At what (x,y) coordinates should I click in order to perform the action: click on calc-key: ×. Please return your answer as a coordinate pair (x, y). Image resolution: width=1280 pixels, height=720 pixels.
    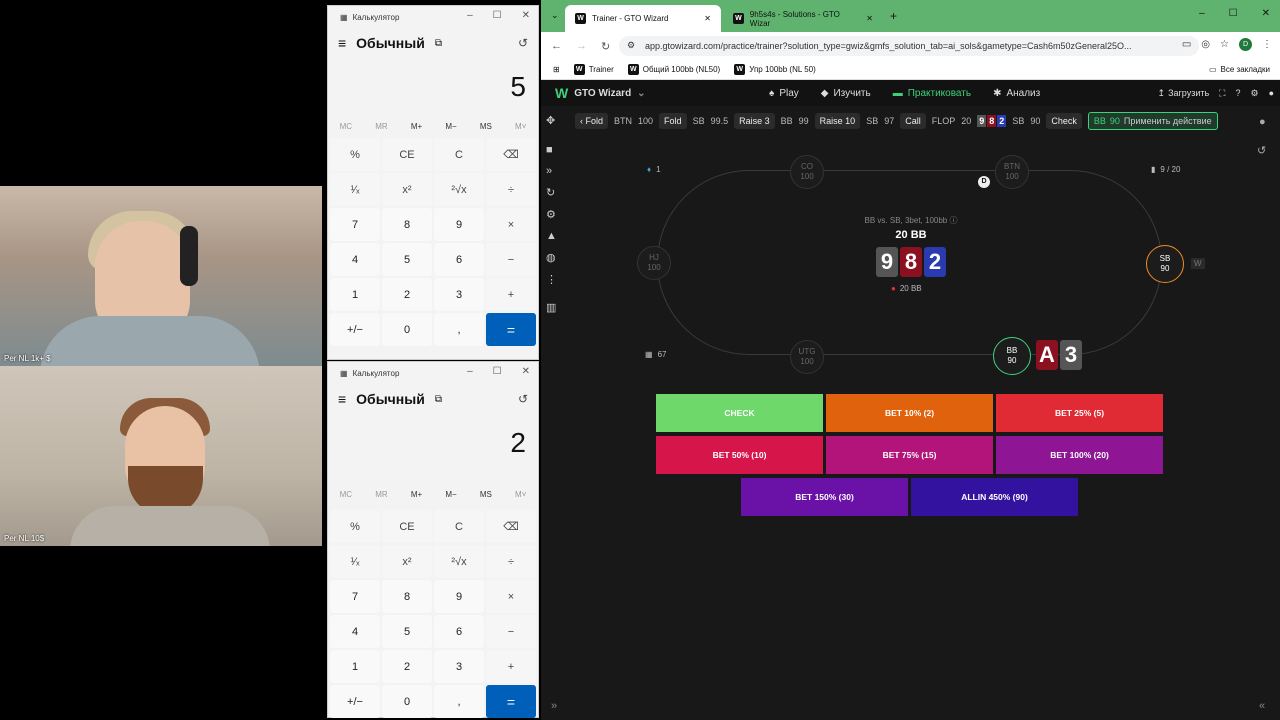
    Looking at the image, I should click on (511, 224).